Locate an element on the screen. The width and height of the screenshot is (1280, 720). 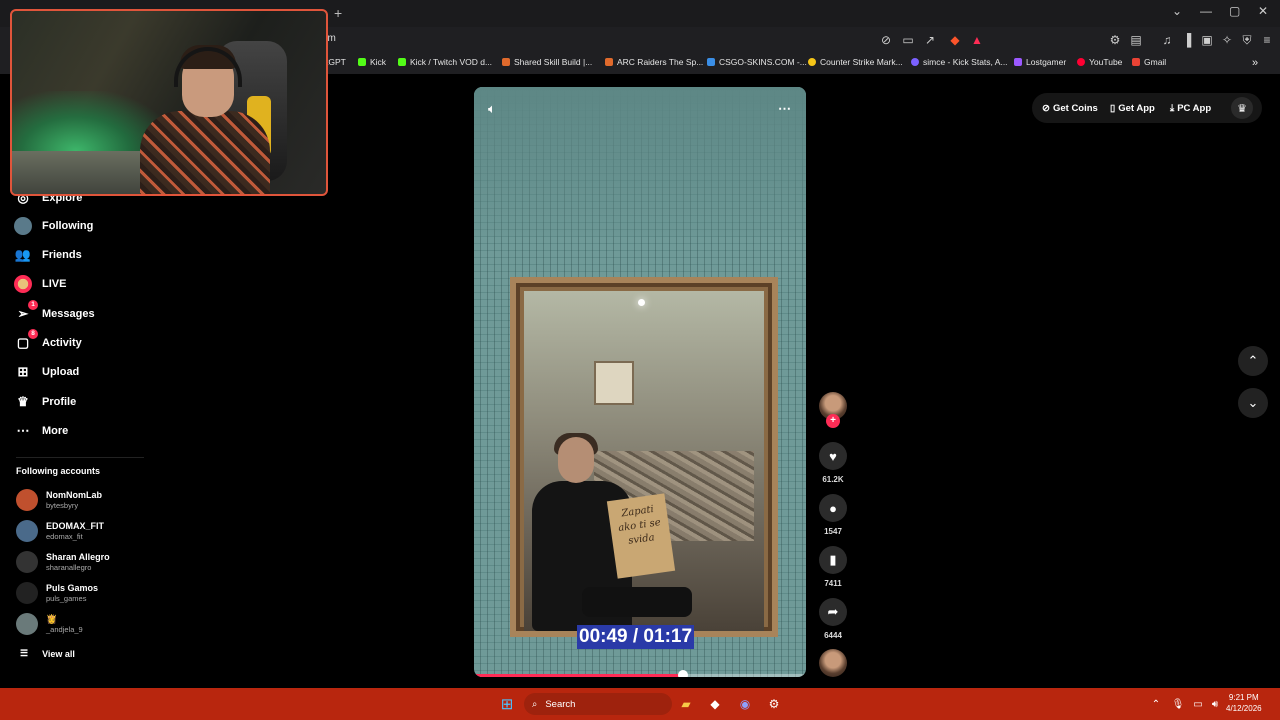
next-video-button: ⌄ is located at coordinates (1253, 403).